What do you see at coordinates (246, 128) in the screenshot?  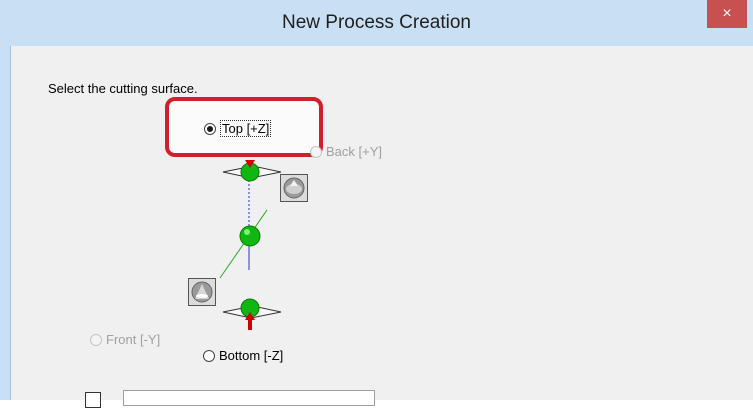 I see `radio-top-label: Top [+Z]` at bounding box center [246, 128].